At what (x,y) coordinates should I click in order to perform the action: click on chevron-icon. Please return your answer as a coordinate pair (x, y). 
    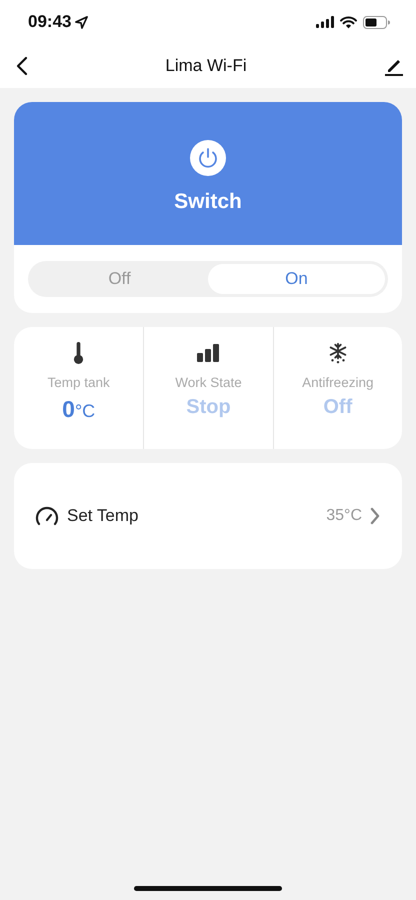
    Looking at the image, I should click on (375, 516).